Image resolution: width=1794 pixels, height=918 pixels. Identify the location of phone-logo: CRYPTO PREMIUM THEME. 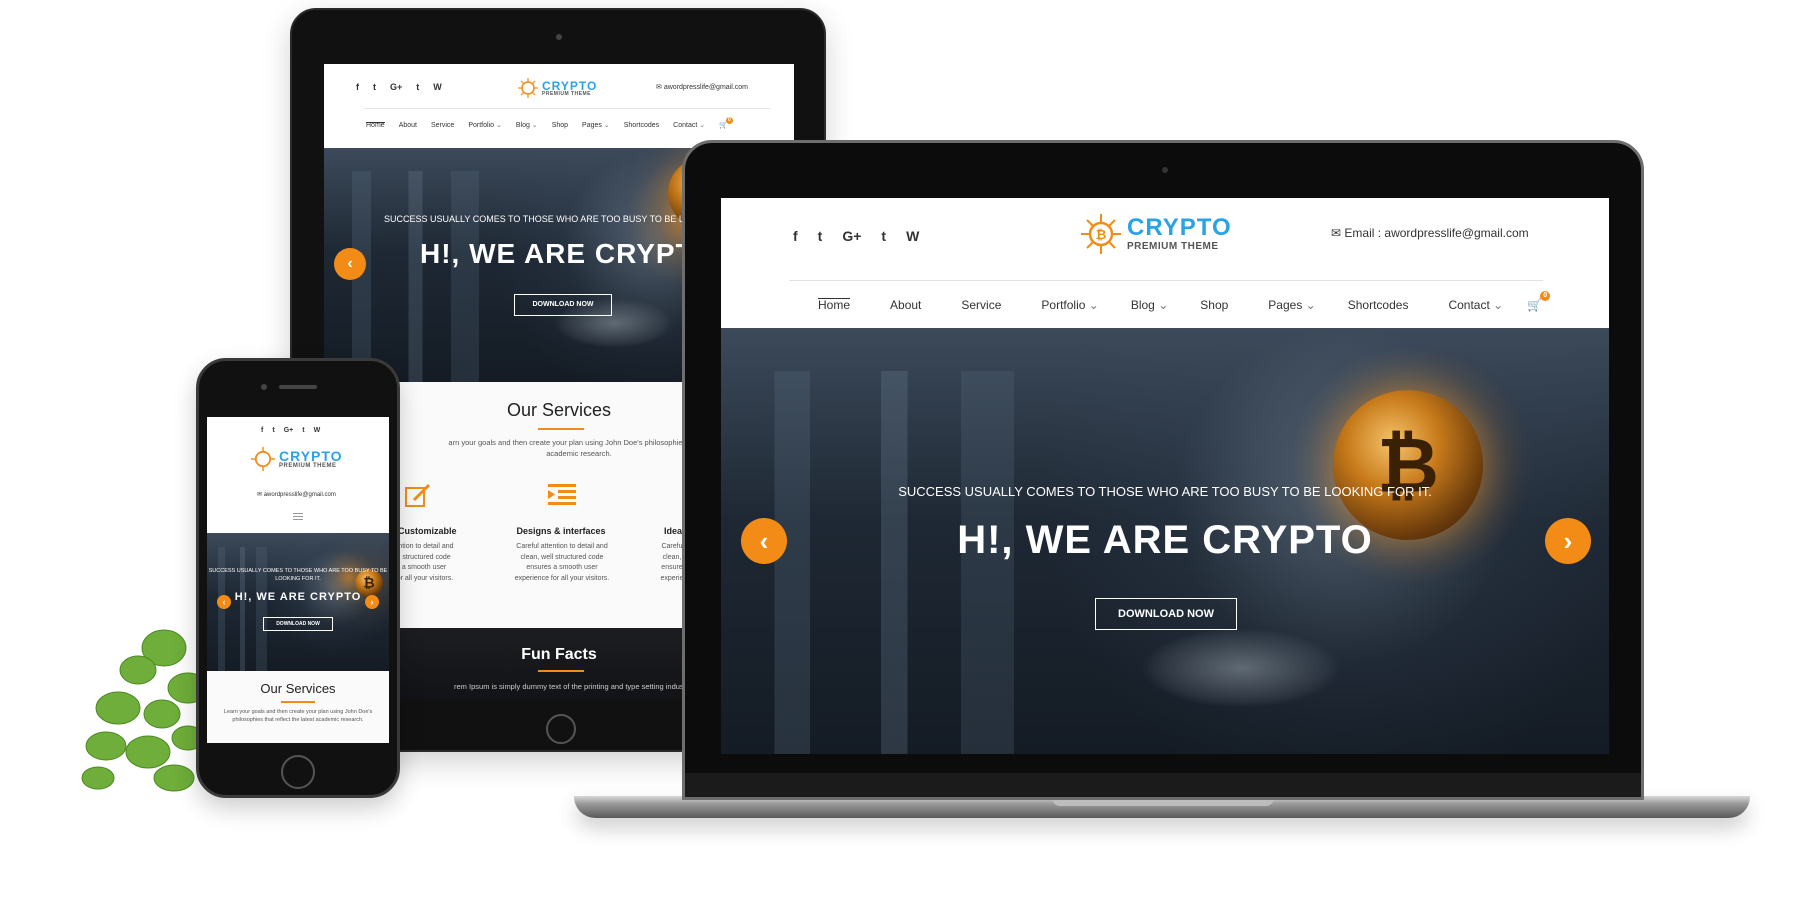
(297, 459).